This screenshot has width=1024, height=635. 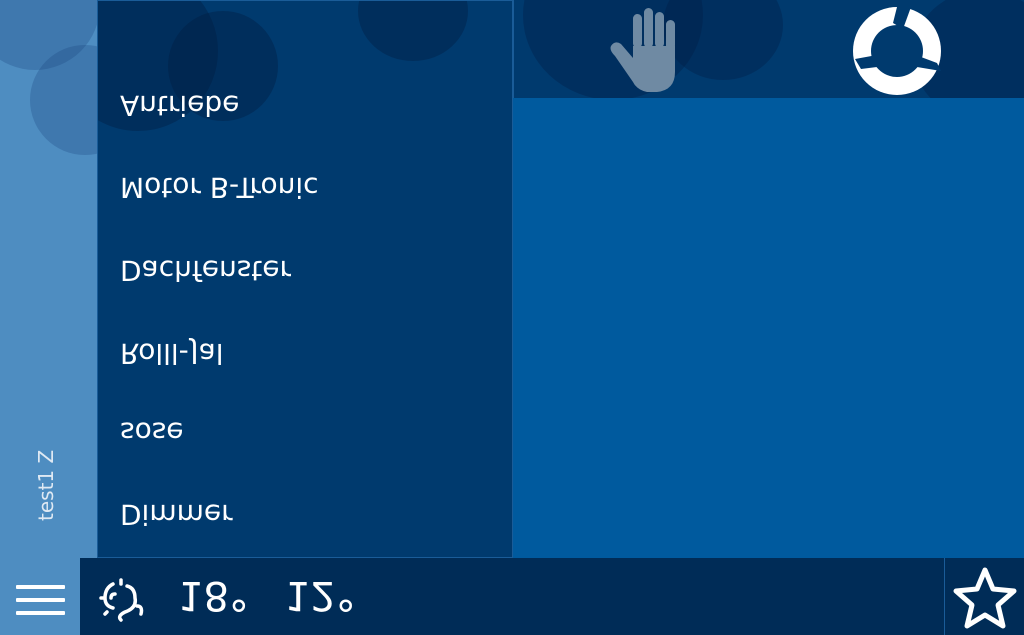 What do you see at coordinates (642, 50) in the screenshot?
I see `hand-icon` at bounding box center [642, 50].